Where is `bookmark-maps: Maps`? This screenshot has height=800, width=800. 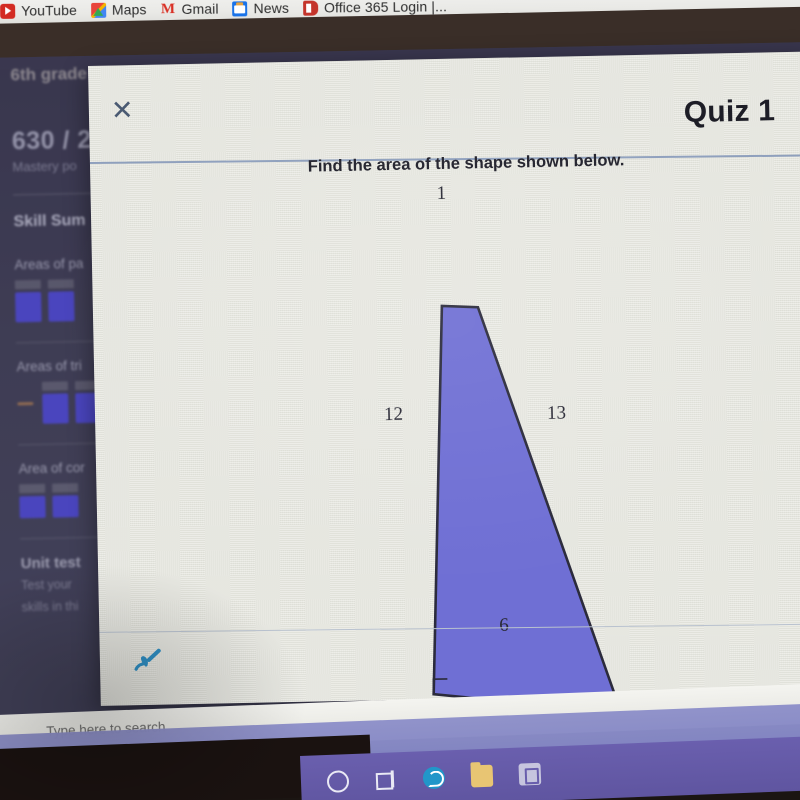
bookmark-maps: Maps is located at coordinates (118, 9).